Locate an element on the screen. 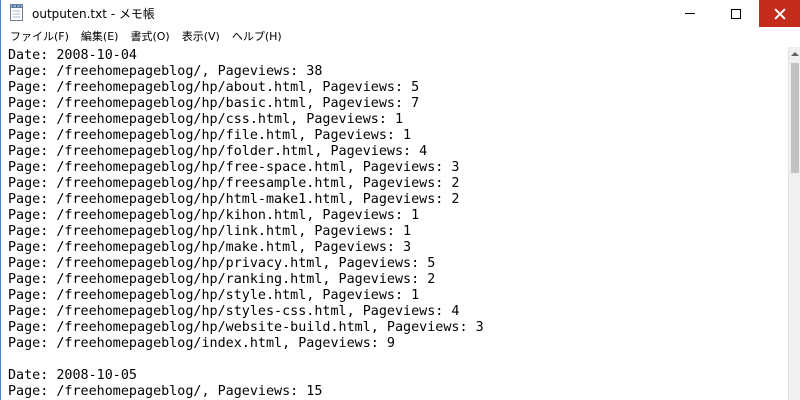 The width and height of the screenshot is (800, 400). menu-help: ヘルプ(H) is located at coordinates (257, 37).